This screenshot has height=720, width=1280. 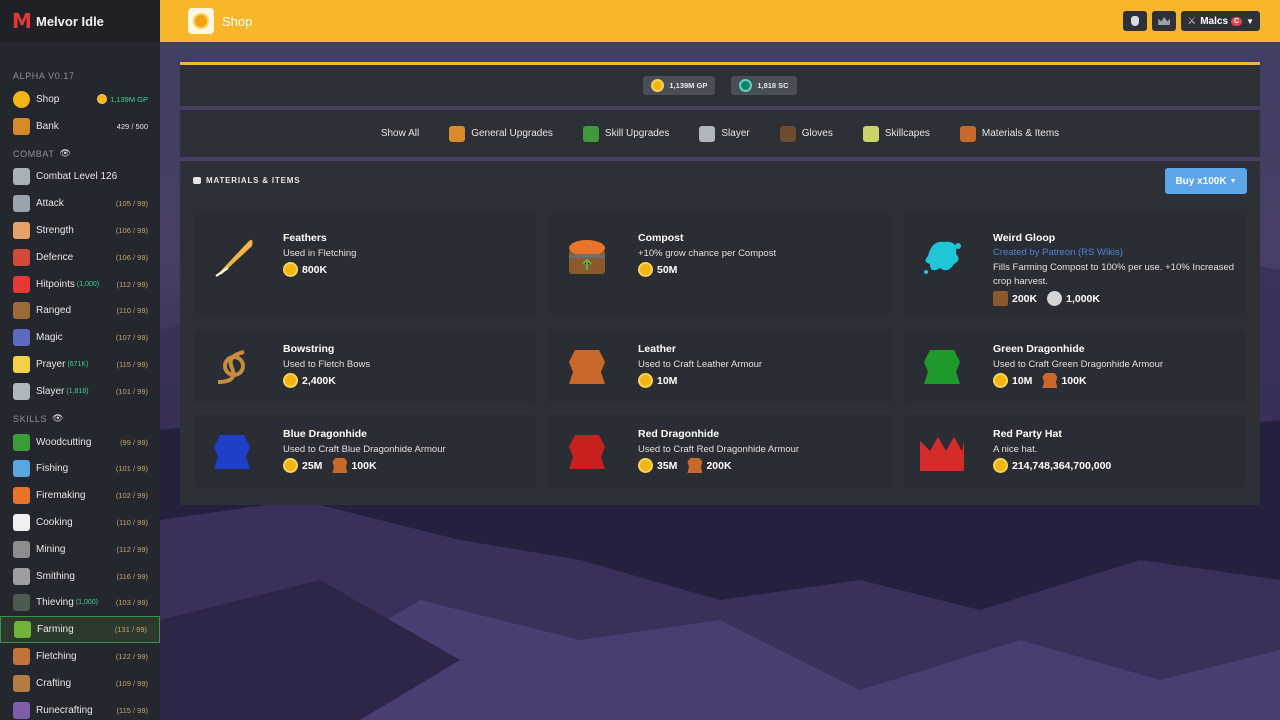 What do you see at coordinates (657, 349) in the screenshot?
I see `item-name: Leather` at bounding box center [657, 349].